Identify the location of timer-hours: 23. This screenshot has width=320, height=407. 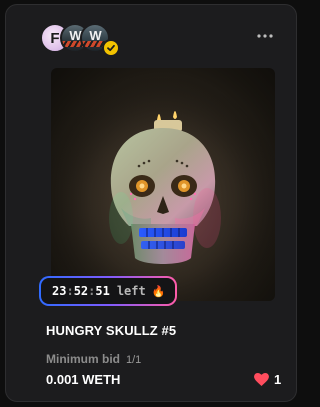
(59, 291).